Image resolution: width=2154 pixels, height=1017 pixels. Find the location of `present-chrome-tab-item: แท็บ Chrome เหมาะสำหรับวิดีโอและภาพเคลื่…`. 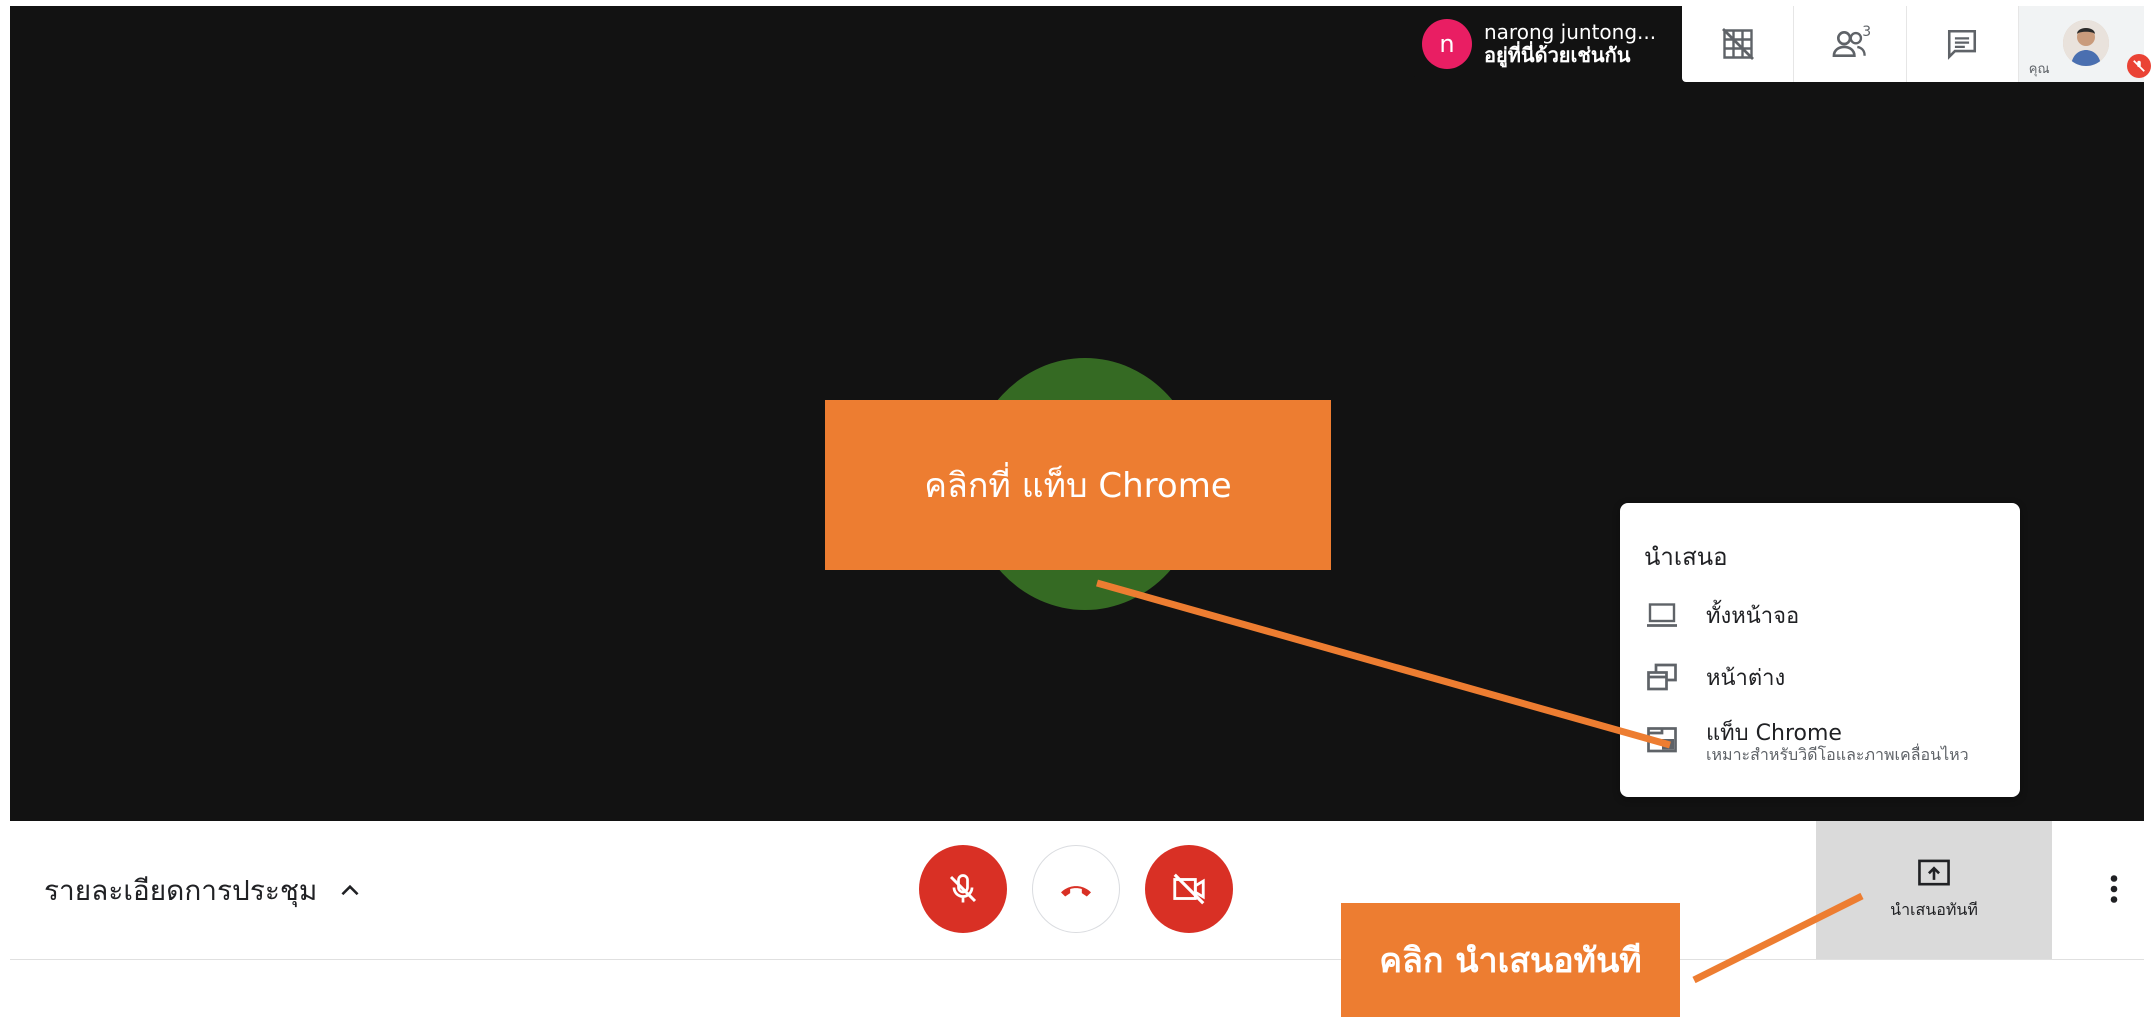

present-chrome-tab-item: แท็บ Chrome เหมาะสำหรับวิดีโอและภาพเคลื่… is located at coordinates (1820, 739).